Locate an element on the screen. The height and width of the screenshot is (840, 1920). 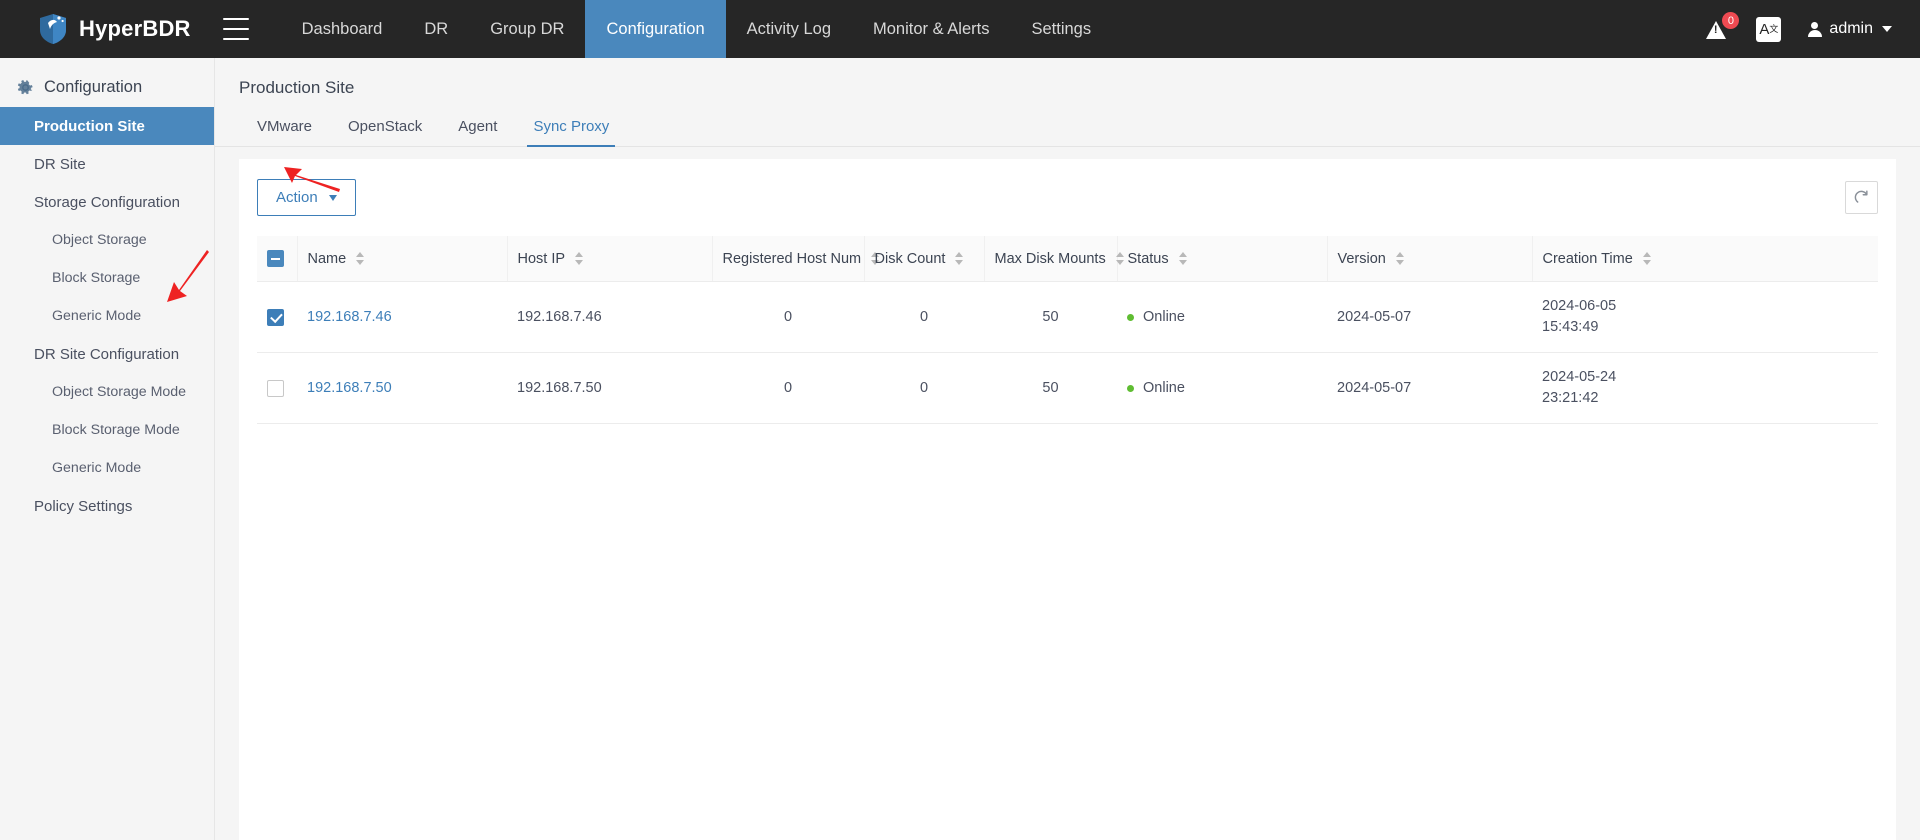
refresh-icon is located at coordinates (1861, 196).